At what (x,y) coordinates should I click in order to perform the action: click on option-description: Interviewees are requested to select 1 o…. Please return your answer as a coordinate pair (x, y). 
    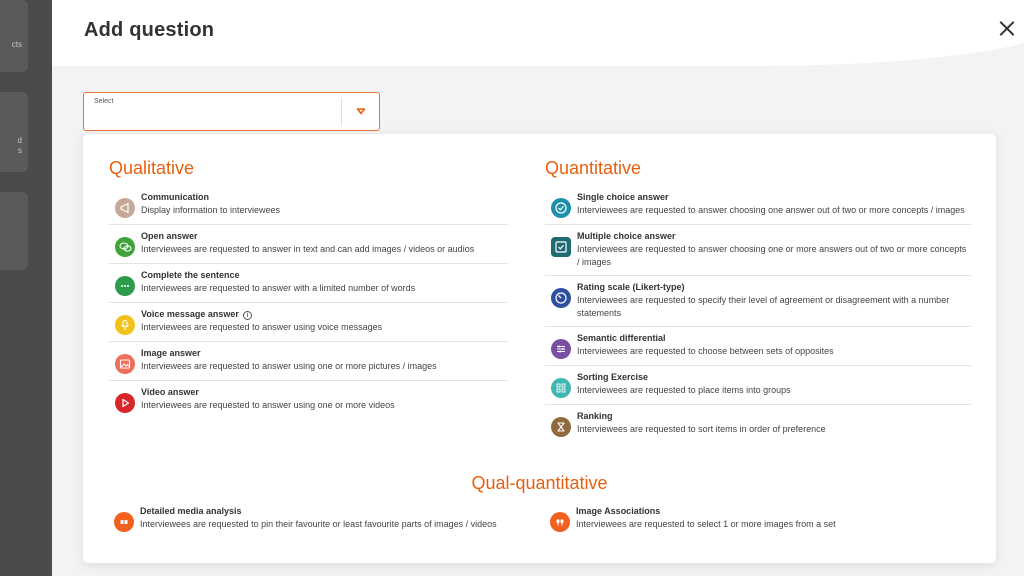
    Looking at the image, I should click on (706, 524).